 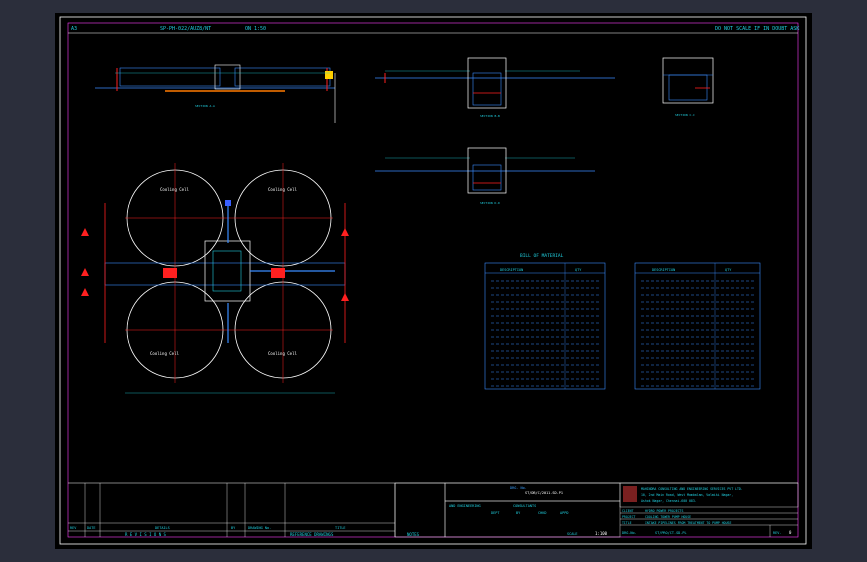 What do you see at coordinates (578, 270) in the screenshot?
I see `bom1-qty-header: QTY` at bounding box center [578, 270].